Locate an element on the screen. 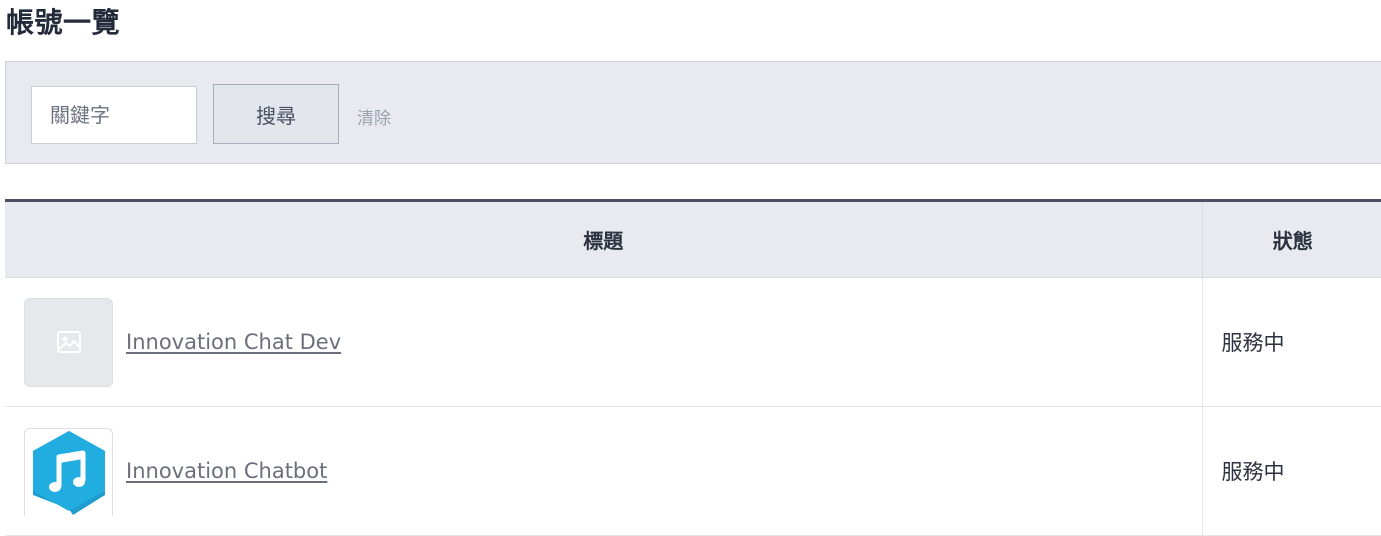 The height and width of the screenshot is (536, 1381). account-link: Innovation Chatbot is located at coordinates (226, 471).